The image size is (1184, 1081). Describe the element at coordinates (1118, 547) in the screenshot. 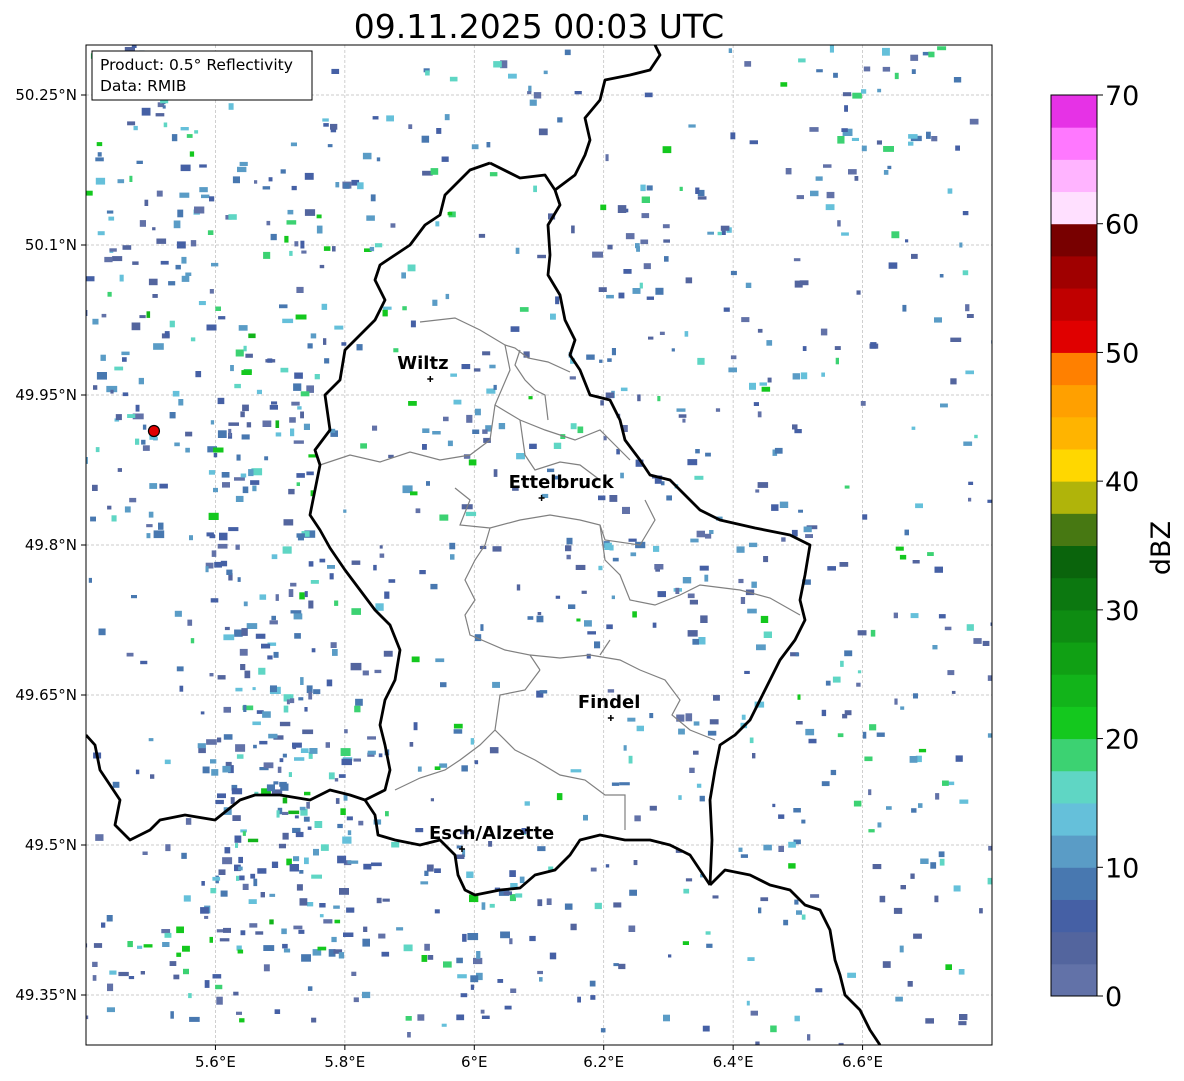

I see `colorbar-ticks: 0 10 20 30 40 50 60 70` at that location.